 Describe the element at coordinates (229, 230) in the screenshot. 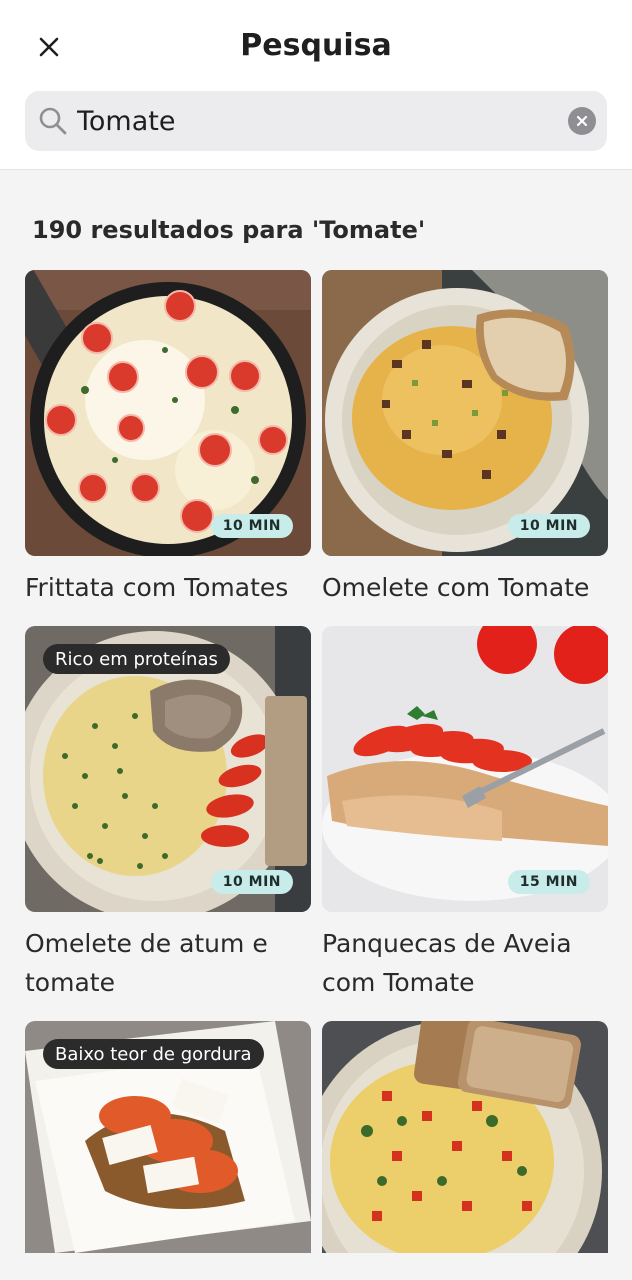

I see `results-summary: 190 resultados para 'Tomate'` at that location.